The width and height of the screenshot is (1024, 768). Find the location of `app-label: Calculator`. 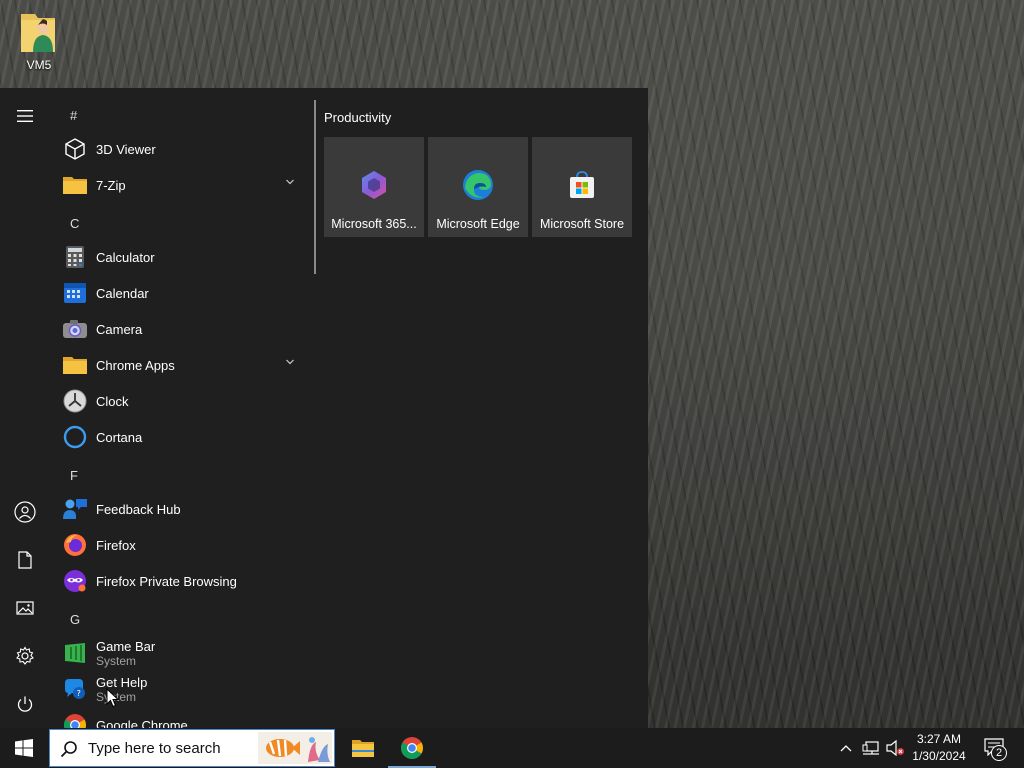

app-label: Calculator is located at coordinates (125, 257).